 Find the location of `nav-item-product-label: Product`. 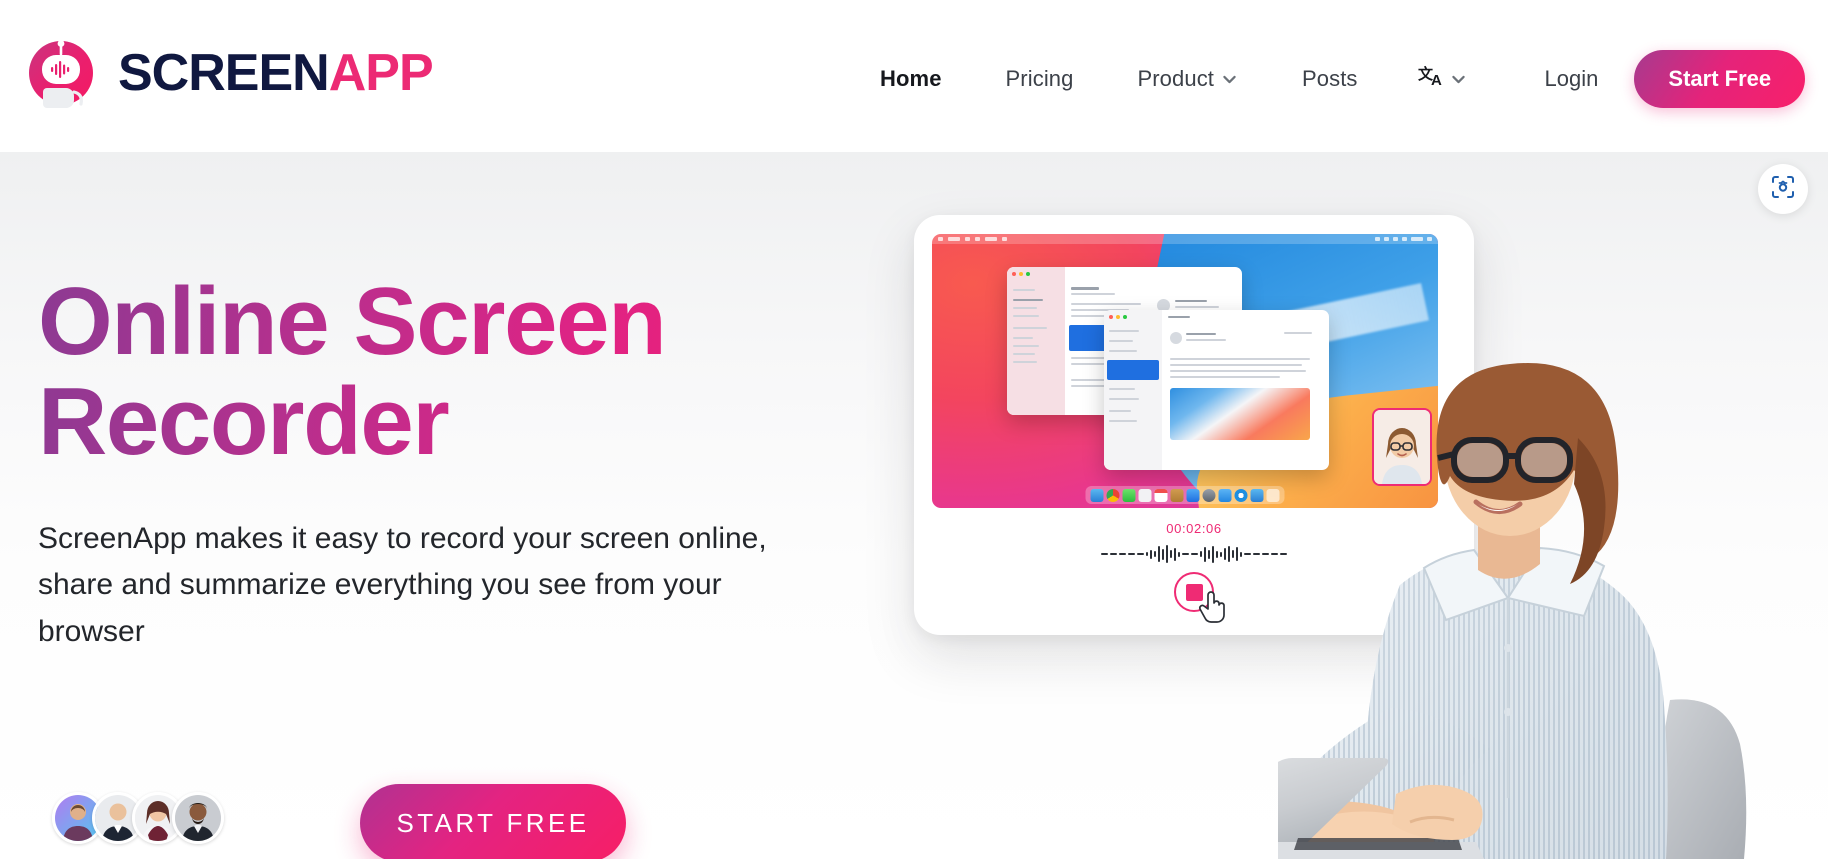

nav-item-product-label: Product is located at coordinates (1176, 78).